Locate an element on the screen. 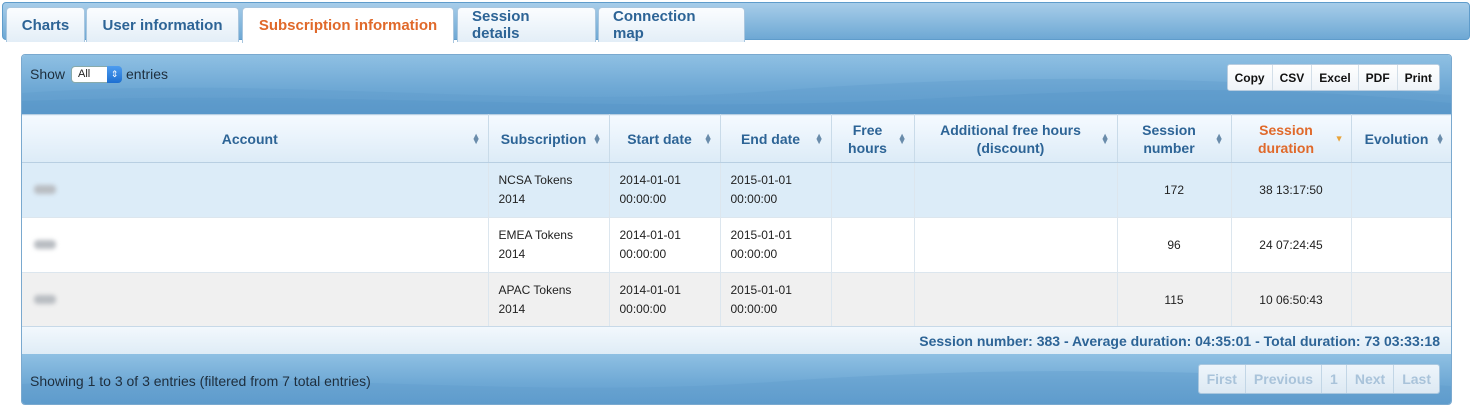  csv-button: CSV is located at coordinates (1292, 77).